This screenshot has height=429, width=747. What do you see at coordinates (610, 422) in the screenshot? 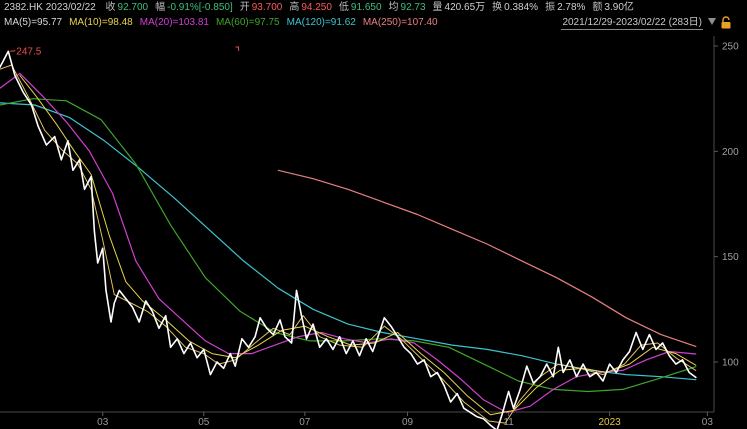
I see `x-tick-label: 2023` at bounding box center [610, 422].